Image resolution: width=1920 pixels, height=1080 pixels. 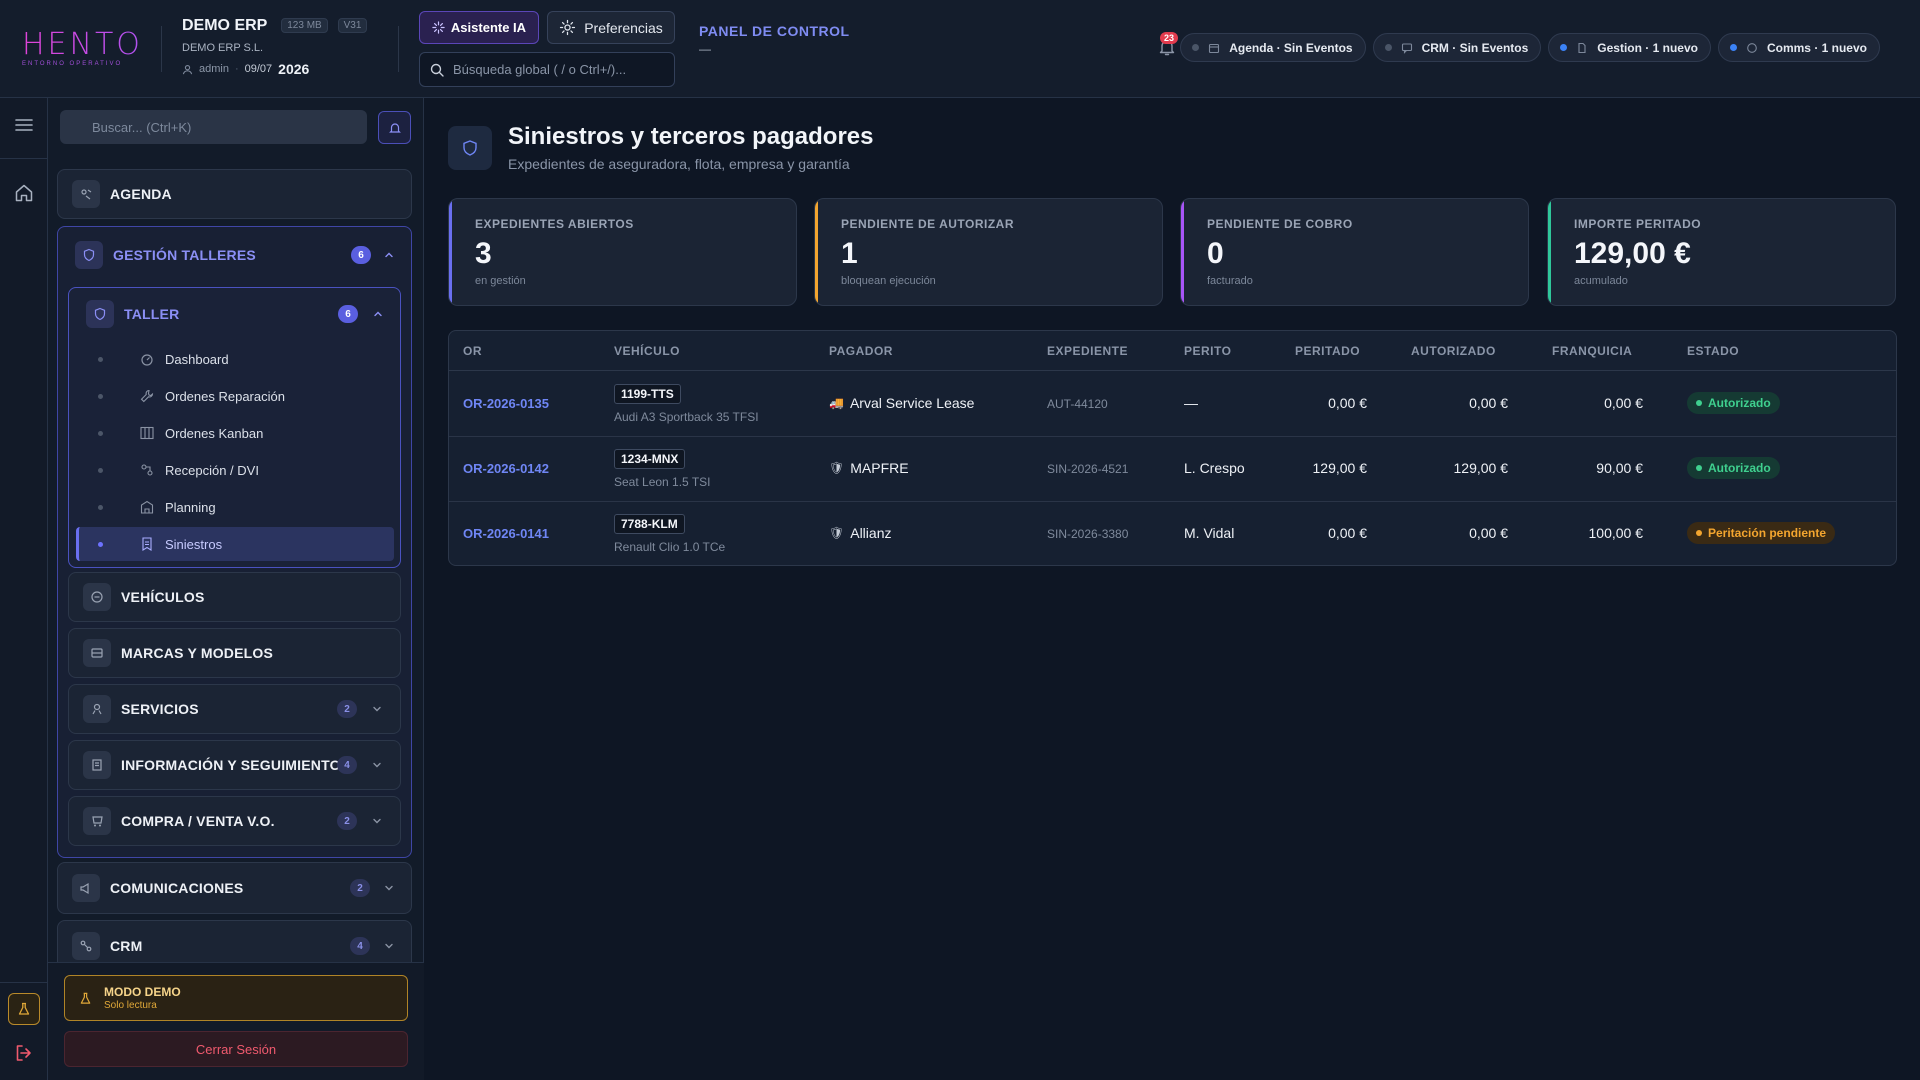 I want to click on sidebar-item-dashboard: Dashboard, so click(x=235, y=359).